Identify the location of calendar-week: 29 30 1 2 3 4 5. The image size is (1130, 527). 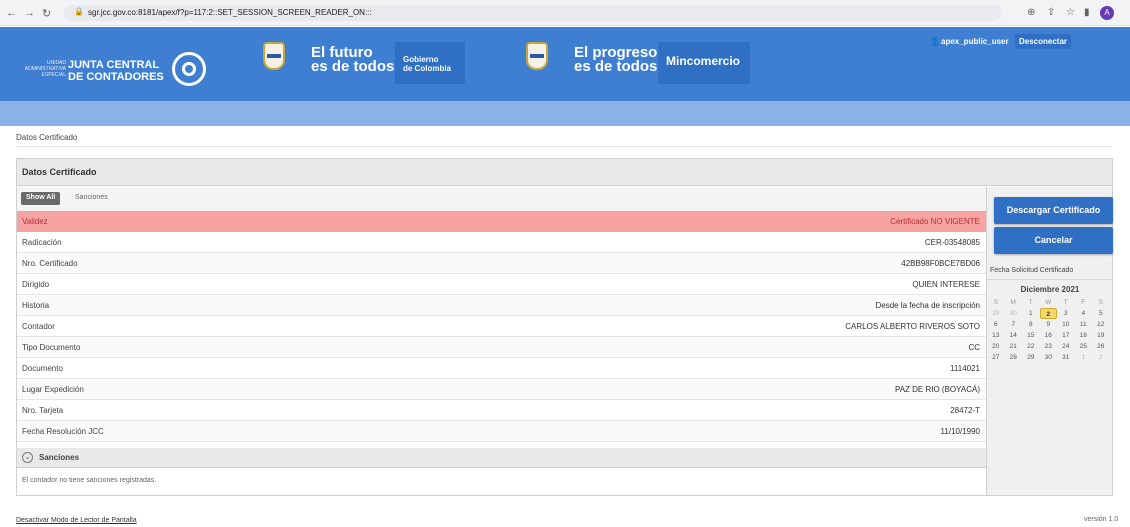
(1050, 313).